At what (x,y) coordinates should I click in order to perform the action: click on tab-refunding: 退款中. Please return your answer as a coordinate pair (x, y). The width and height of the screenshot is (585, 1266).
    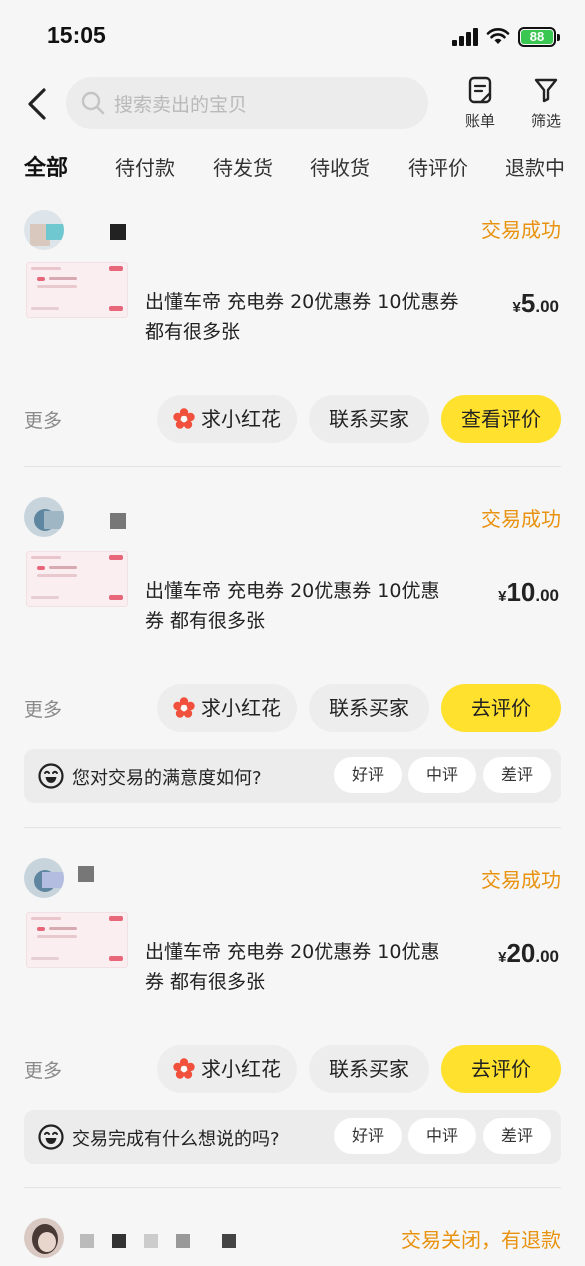
    Looking at the image, I should click on (535, 166).